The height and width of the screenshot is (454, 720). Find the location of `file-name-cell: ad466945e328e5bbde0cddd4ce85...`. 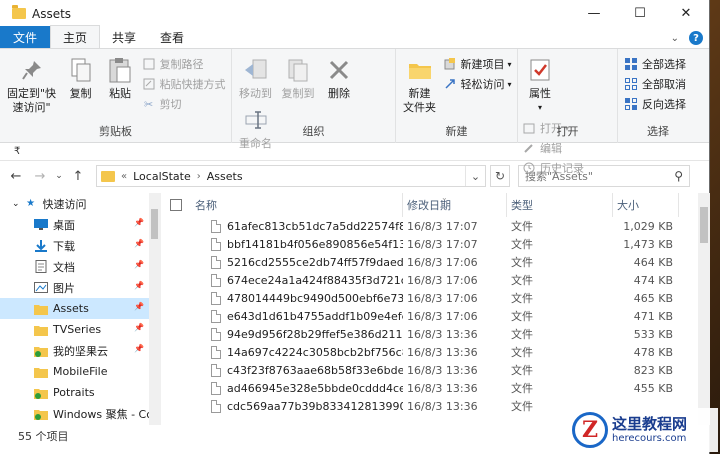

file-name-cell: ad466945e328e5bbde0cddd4ce85... is located at coordinates (297, 388).